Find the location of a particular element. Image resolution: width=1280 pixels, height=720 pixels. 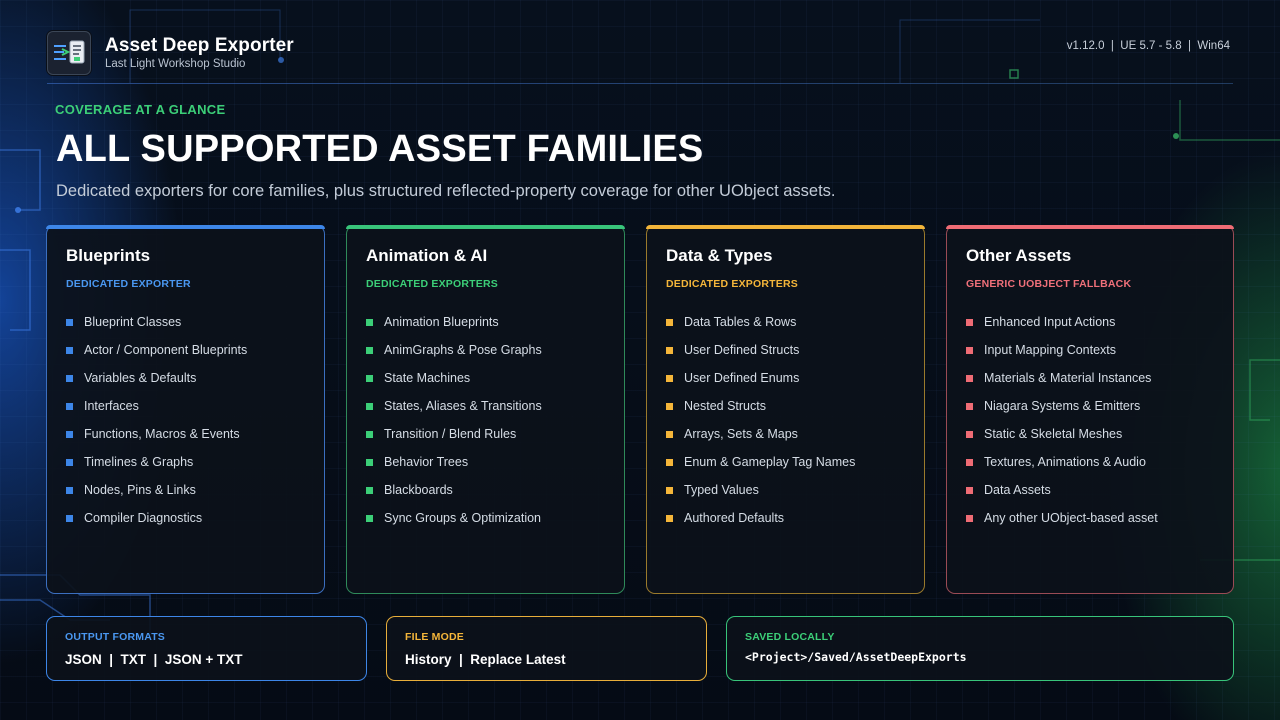

list-item: AnimGraphs & Pose Graphs is located at coordinates (454, 350).